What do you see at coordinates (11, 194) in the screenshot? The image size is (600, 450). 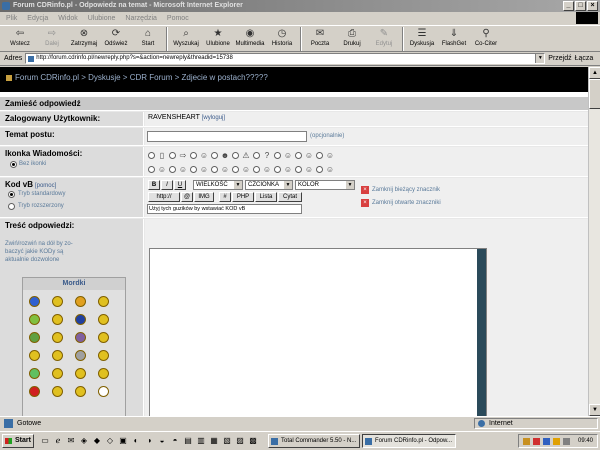 I see `mode-standard-radio` at bounding box center [11, 194].